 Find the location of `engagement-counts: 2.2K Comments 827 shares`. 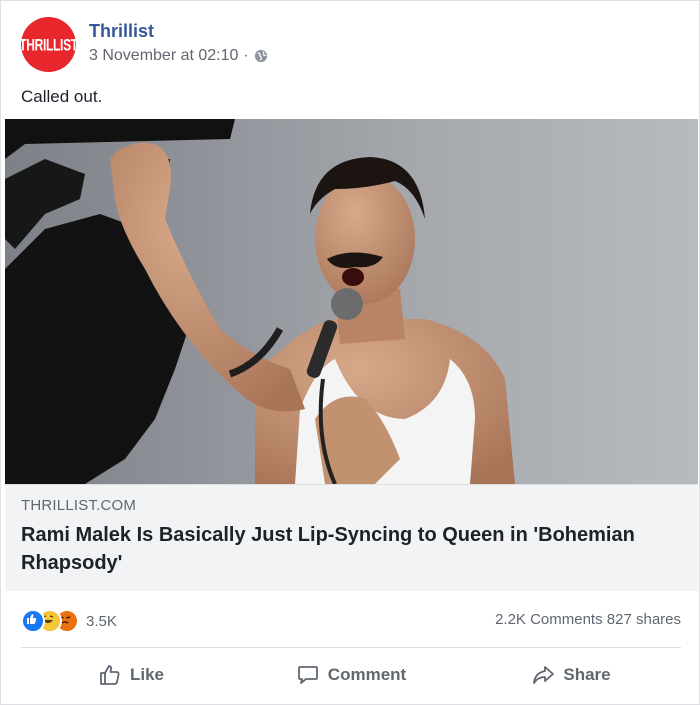

engagement-counts: 2.2K Comments 827 shares is located at coordinates (588, 619).